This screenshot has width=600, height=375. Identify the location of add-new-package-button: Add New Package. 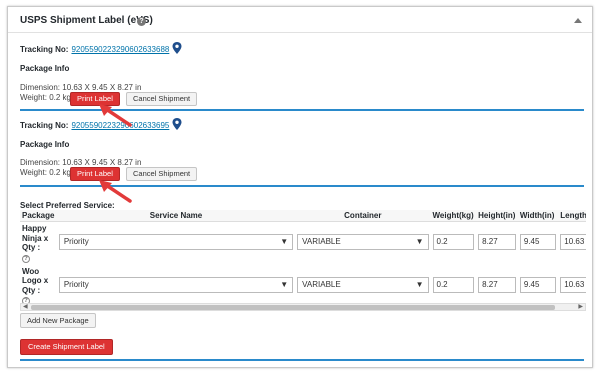
(58, 320).